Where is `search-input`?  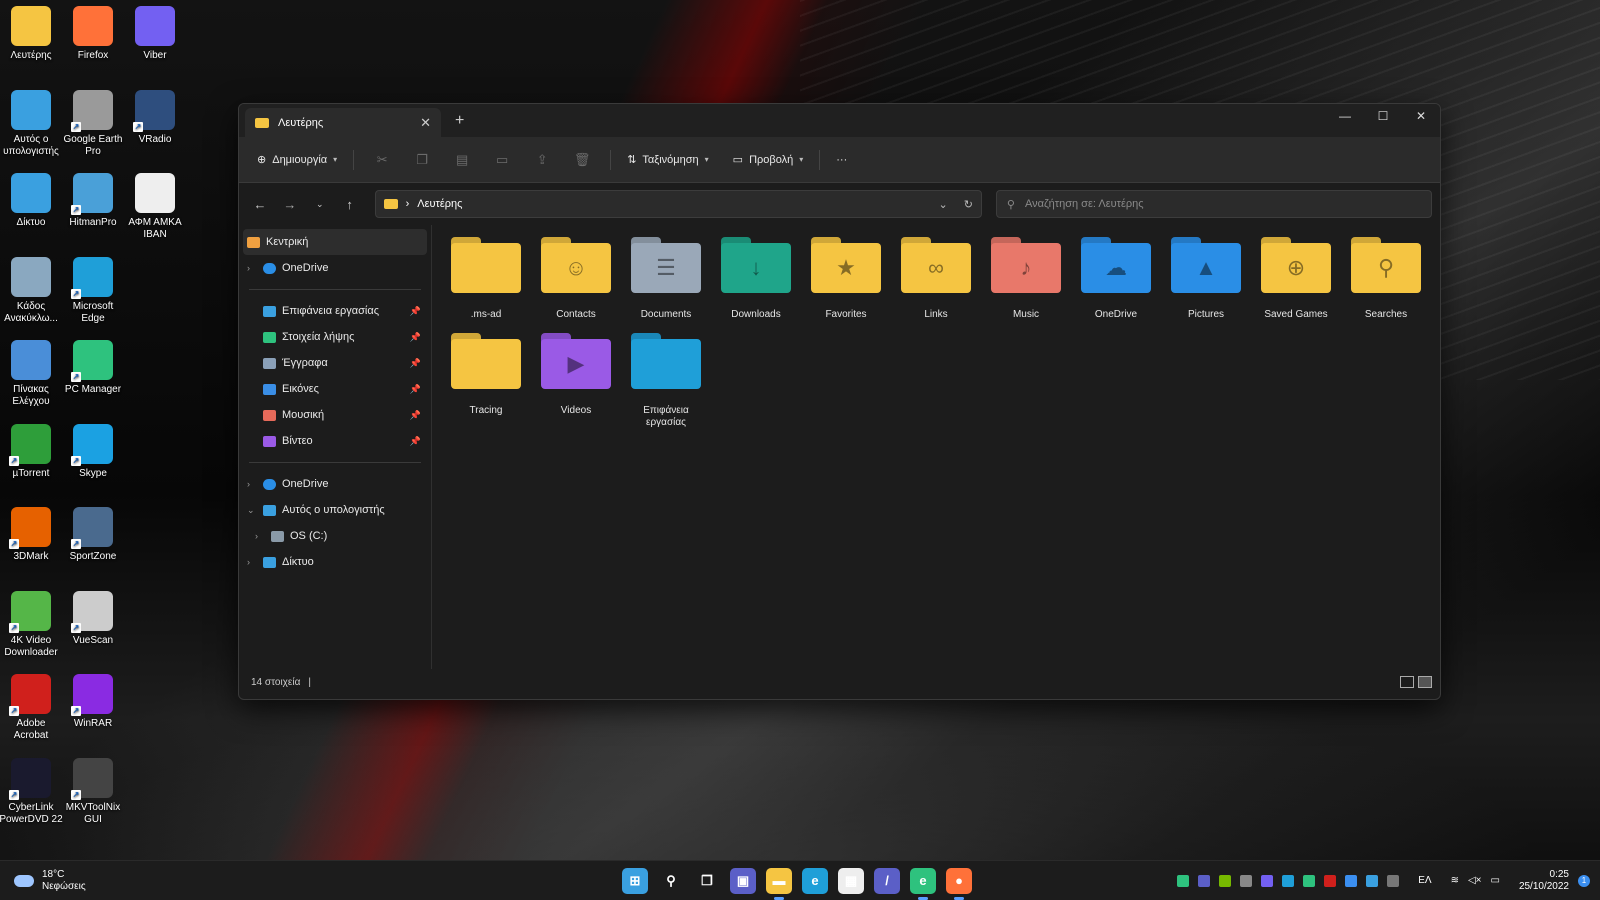
search-input is located at coordinates (1214, 204).